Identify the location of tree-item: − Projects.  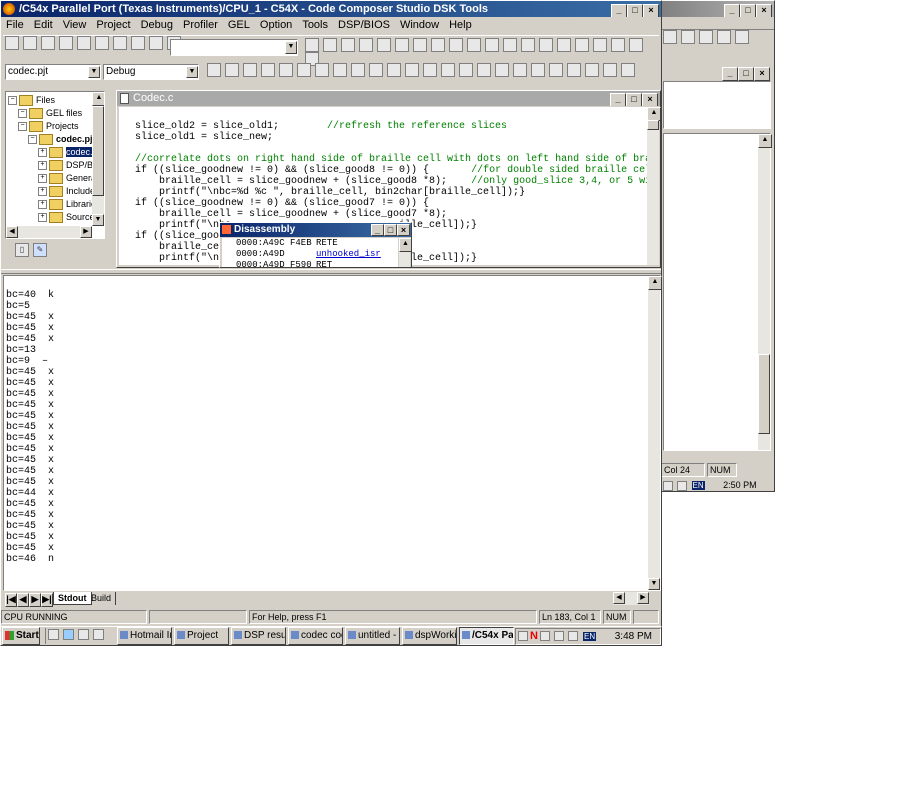
(56, 126).